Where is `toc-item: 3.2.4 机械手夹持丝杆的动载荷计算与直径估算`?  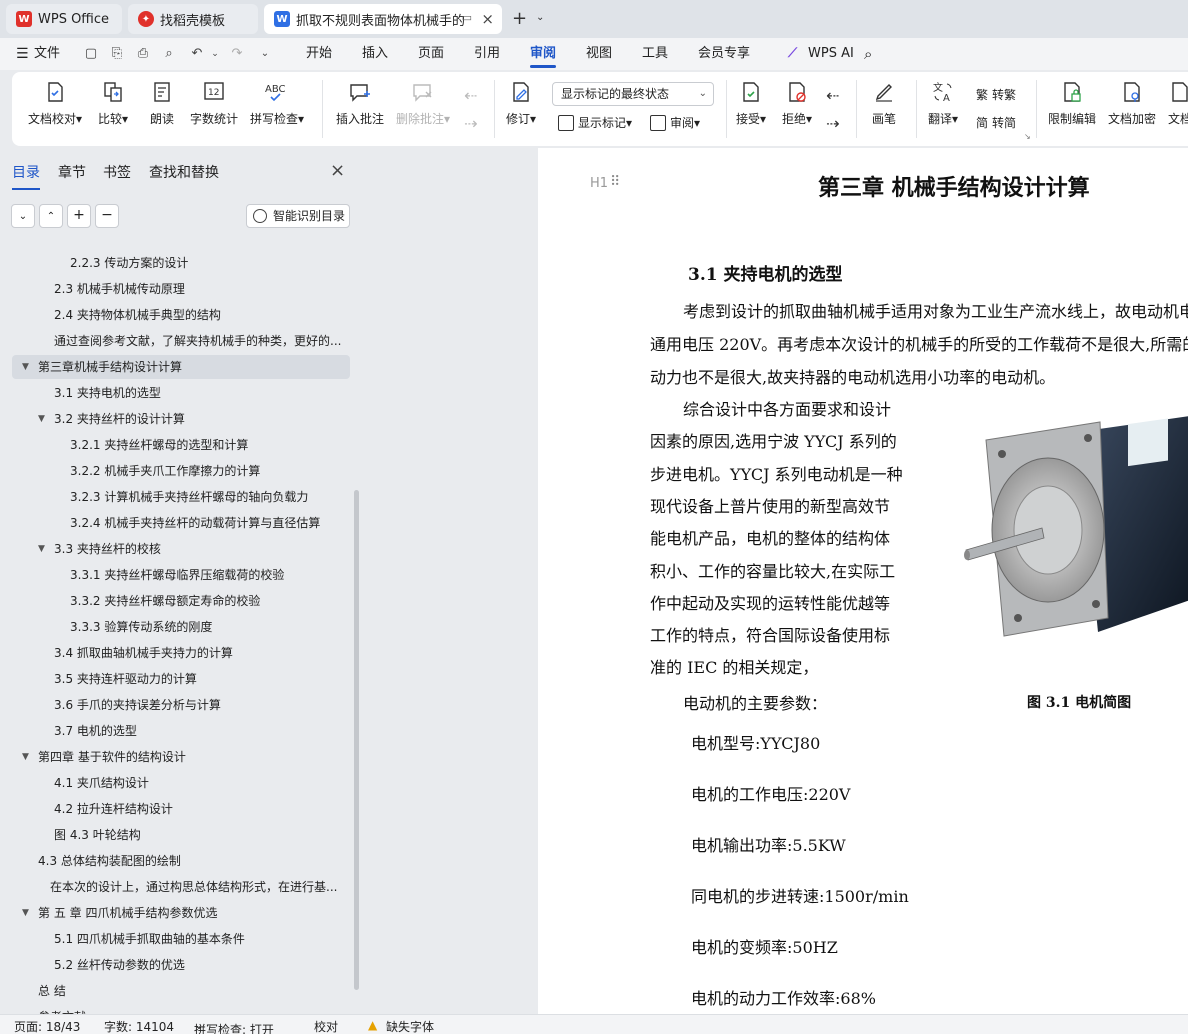
toc-item: 3.2.4 机械手夹持丝杆的动载荷计算与直径估算 is located at coordinates (195, 523).